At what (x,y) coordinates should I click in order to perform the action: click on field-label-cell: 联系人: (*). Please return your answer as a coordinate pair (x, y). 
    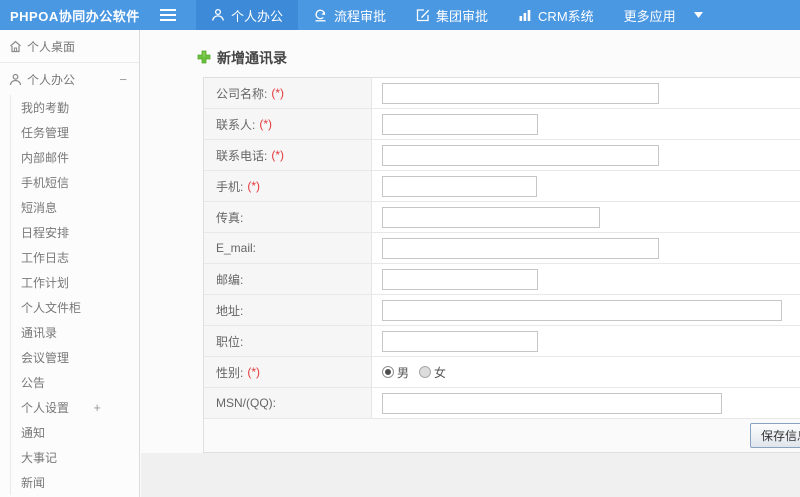
    Looking at the image, I should click on (288, 124).